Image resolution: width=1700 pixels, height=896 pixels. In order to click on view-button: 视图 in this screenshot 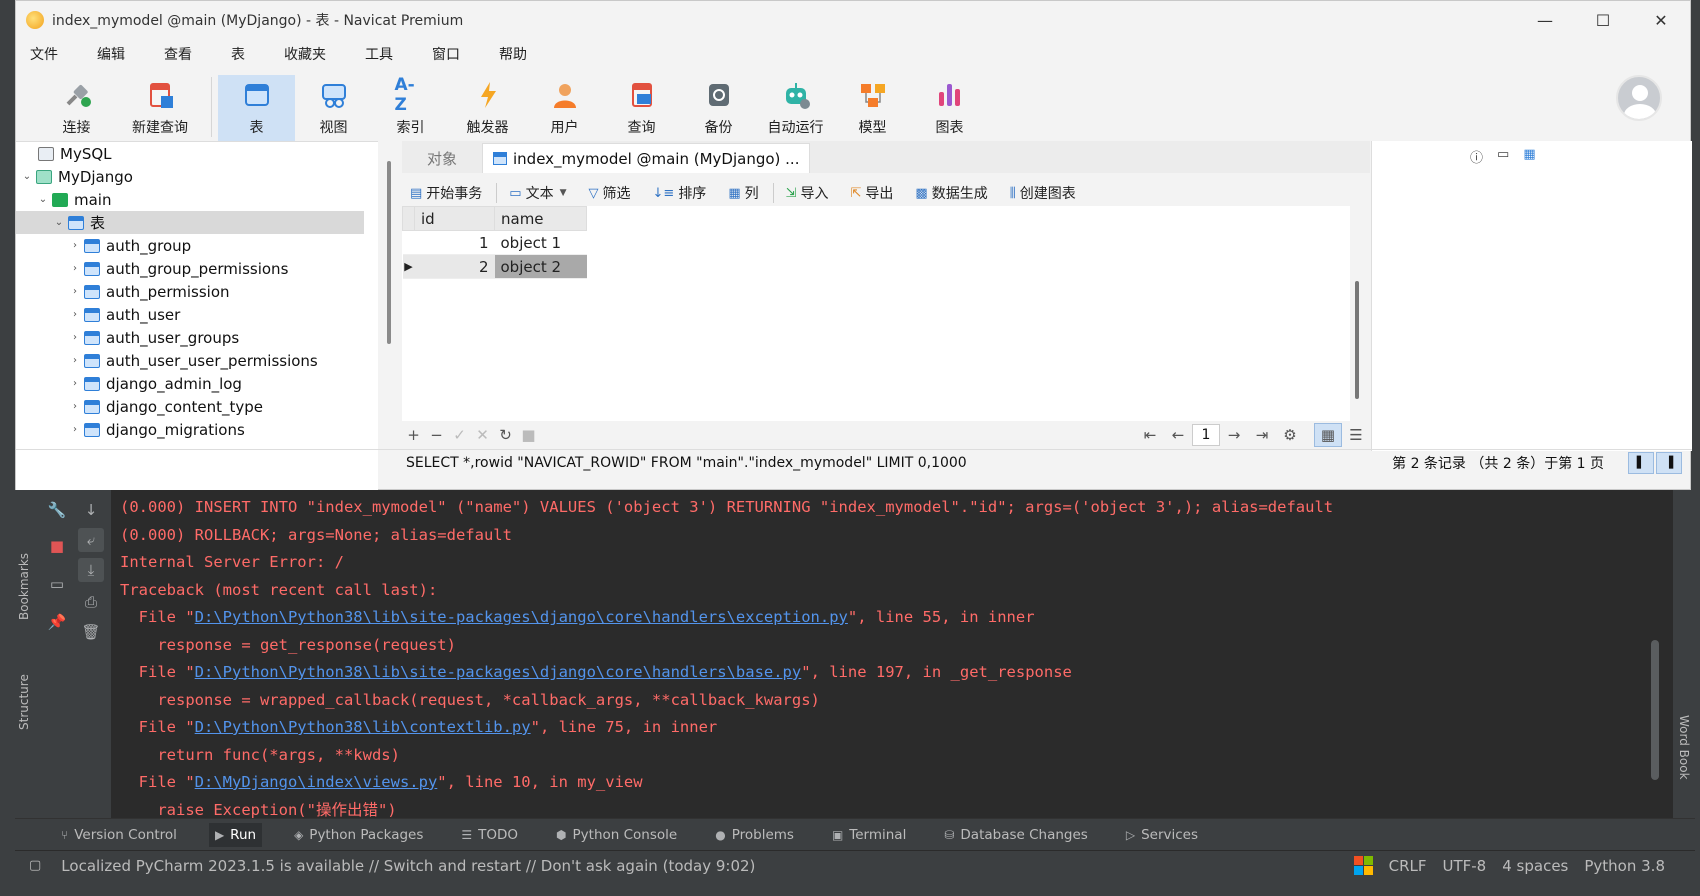, I will do `click(333, 108)`.